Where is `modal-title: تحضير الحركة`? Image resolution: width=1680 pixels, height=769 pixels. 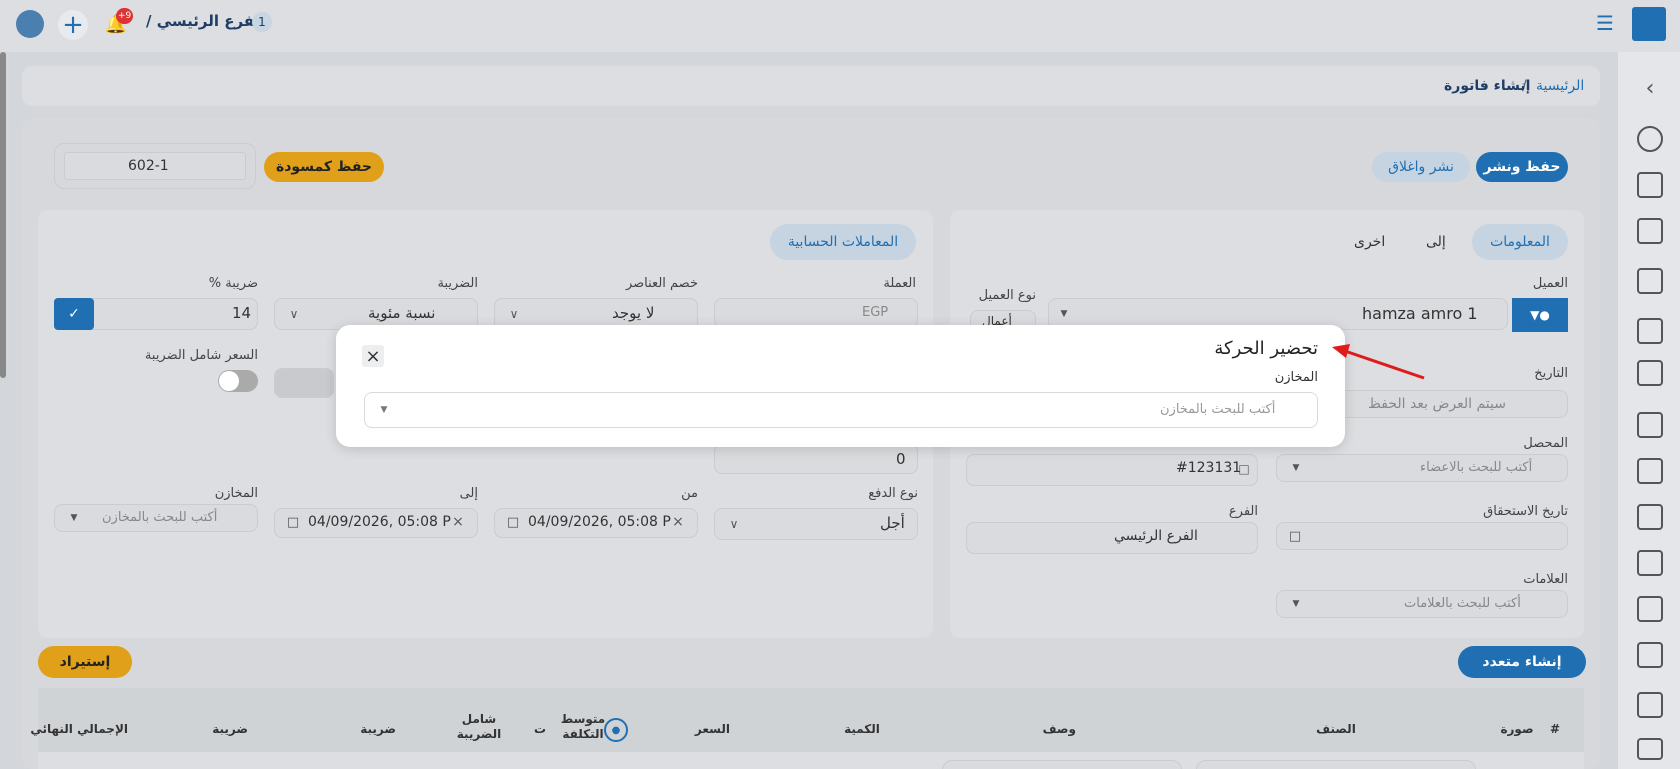
modal-title: تحضير الحركة is located at coordinates (1266, 348).